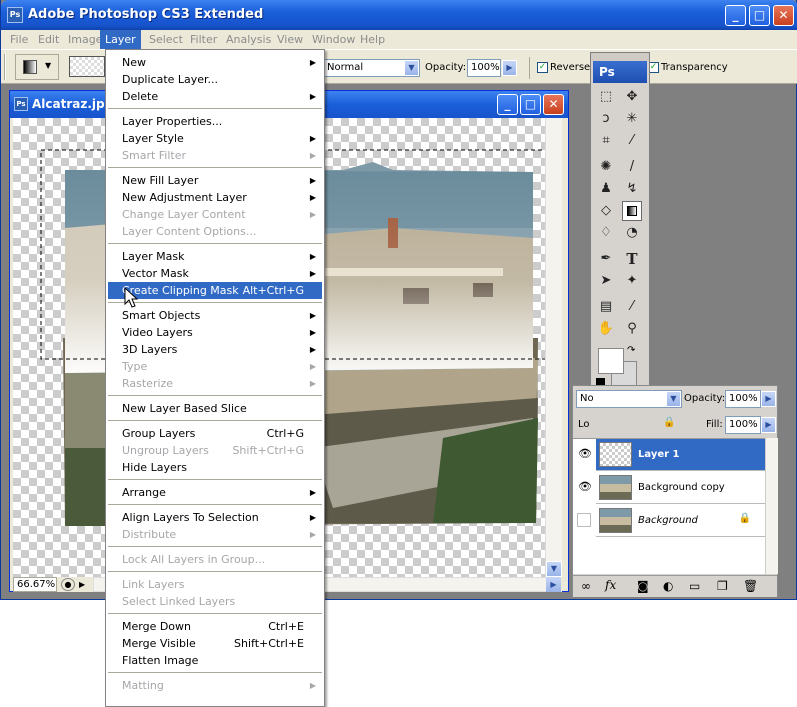 The image size is (797, 707). Describe the element at coordinates (632, 259) in the screenshot. I see `type-tool-icon: T` at that location.